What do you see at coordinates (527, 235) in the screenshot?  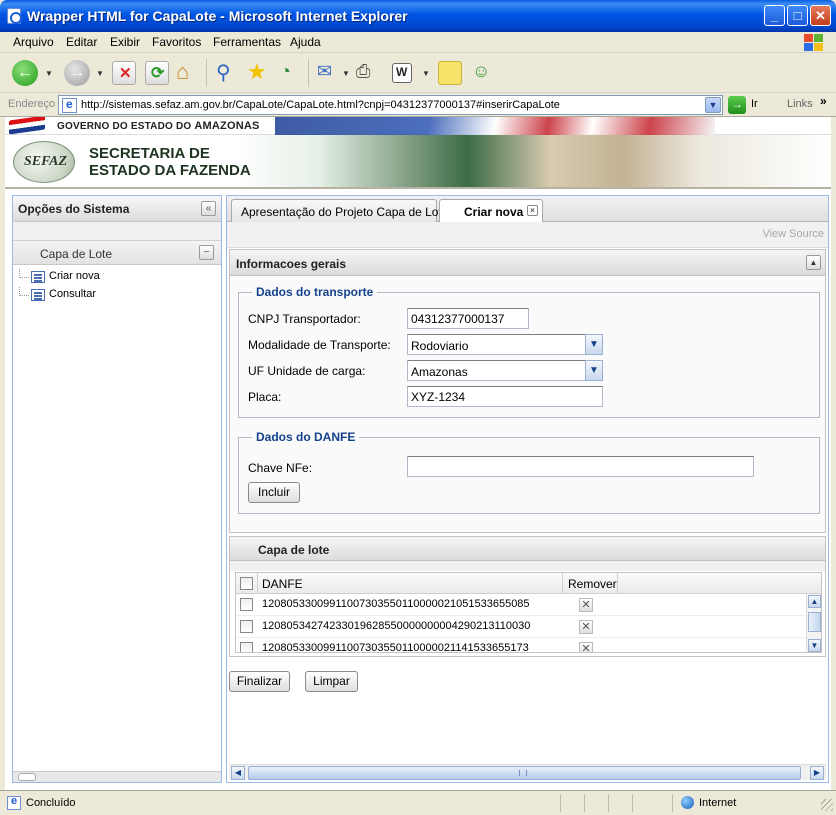 I see `view-source-bar: View Source` at bounding box center [527, 235].